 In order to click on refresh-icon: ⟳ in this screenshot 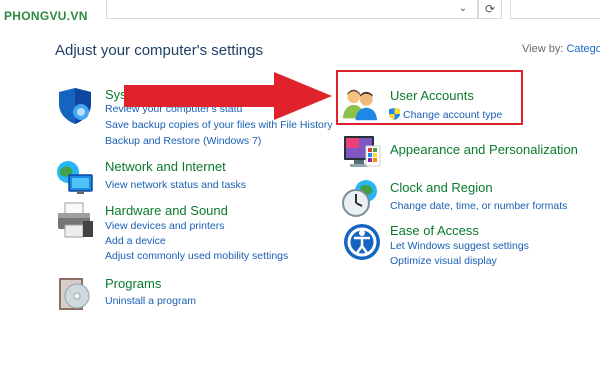, I will do `click(490, 9)`.